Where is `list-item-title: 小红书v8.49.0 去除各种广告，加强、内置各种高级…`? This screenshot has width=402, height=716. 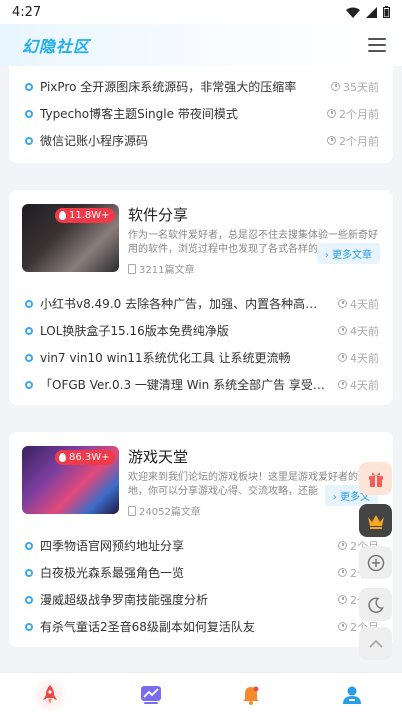
list-item-title: 小红书v8.49.0 去除各种广告，加强、内置各种高级… is located at coordinates (184, 303).